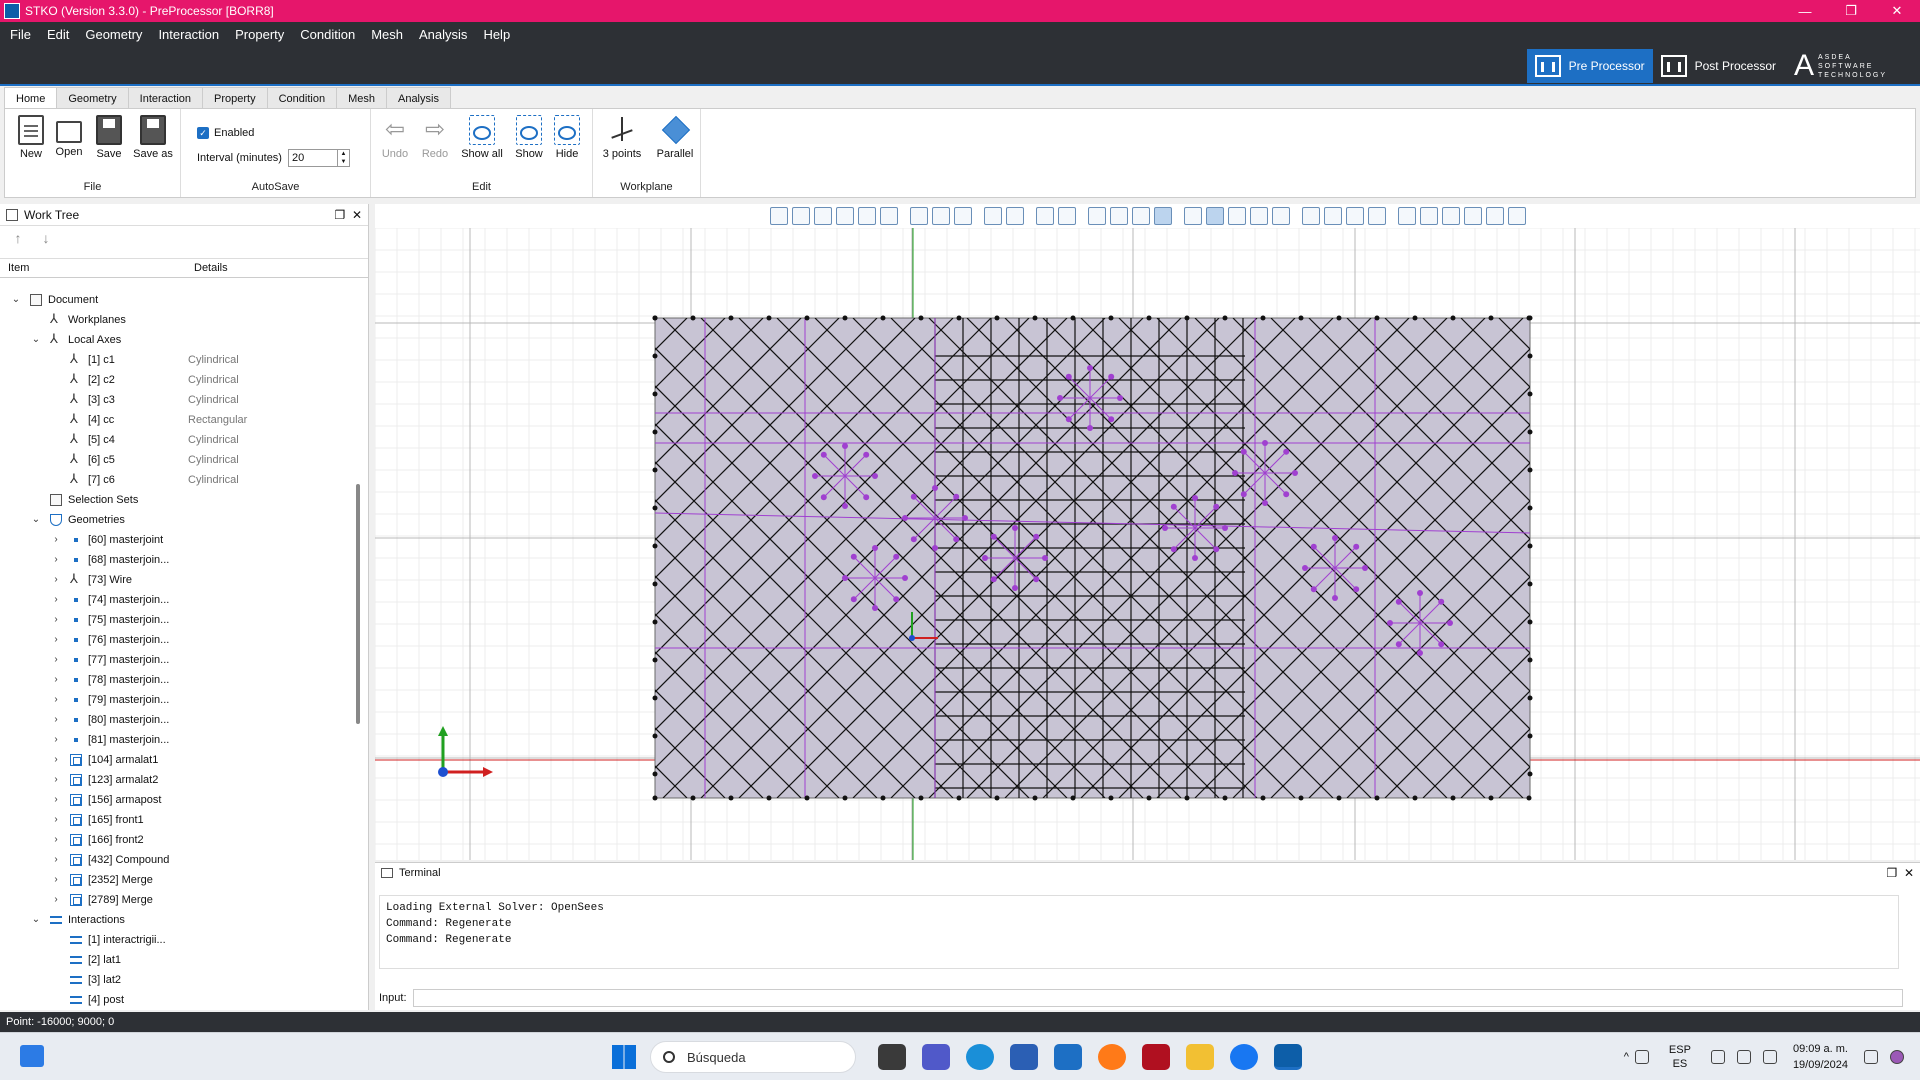 Image resolution: width=1920 pixels, height=1080 pixels. I want to click on tab-analysis: Analysis, so click(418, 98).